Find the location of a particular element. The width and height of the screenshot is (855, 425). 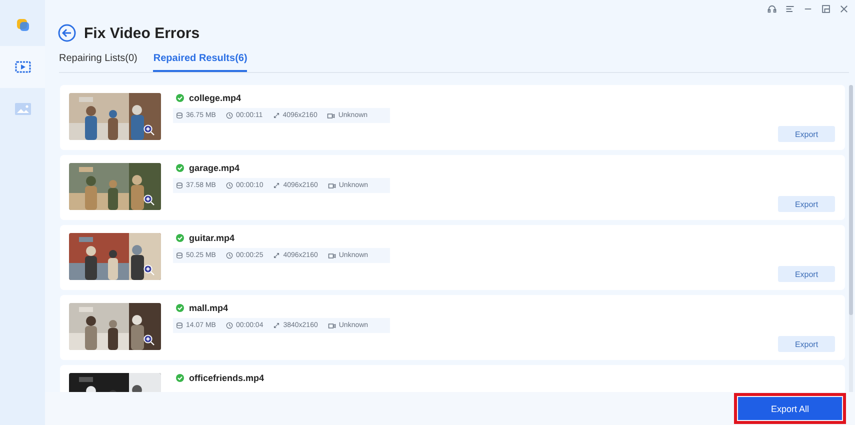

logo-icon is located at coordinates (23, 25).